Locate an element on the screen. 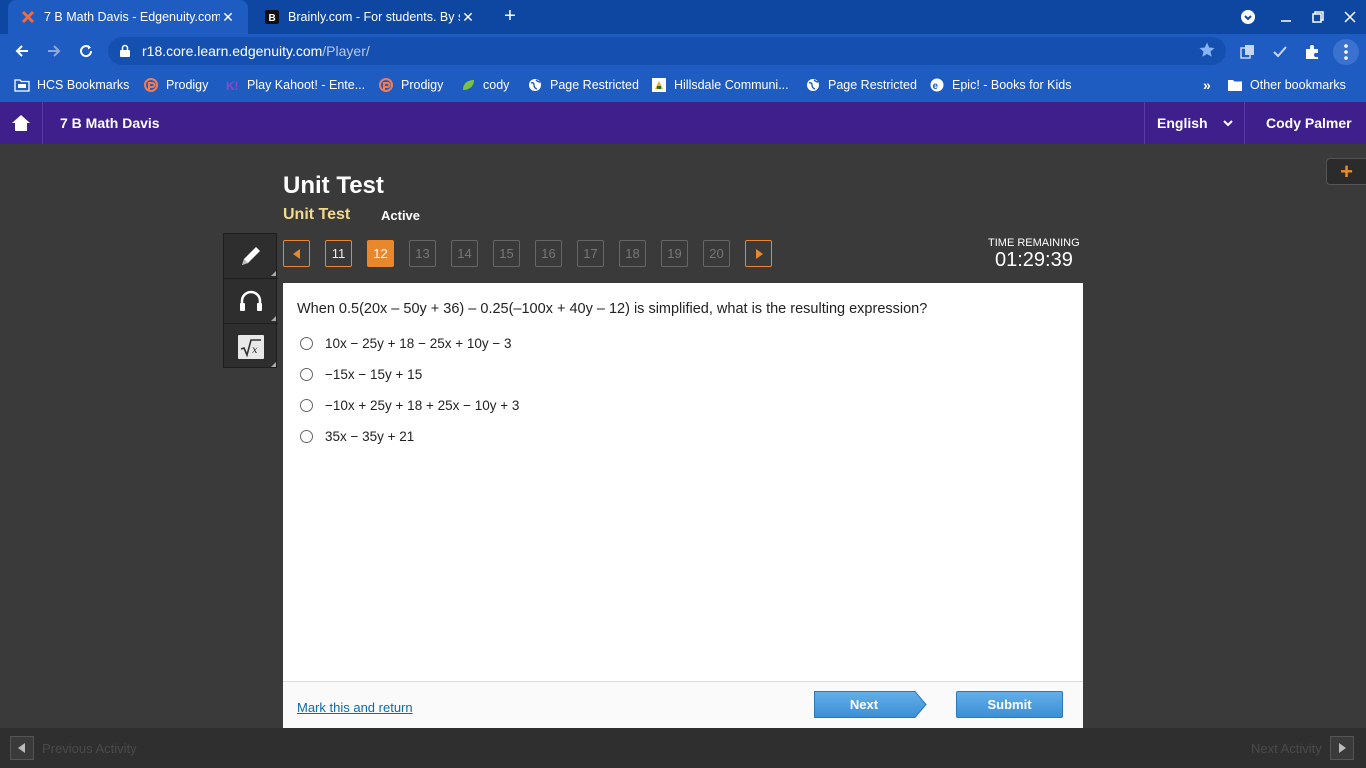 The width and height of the screenshot is (1366, 768). answer-option-4: 35x − 35y + 21 is located at coordinates (357, 436).